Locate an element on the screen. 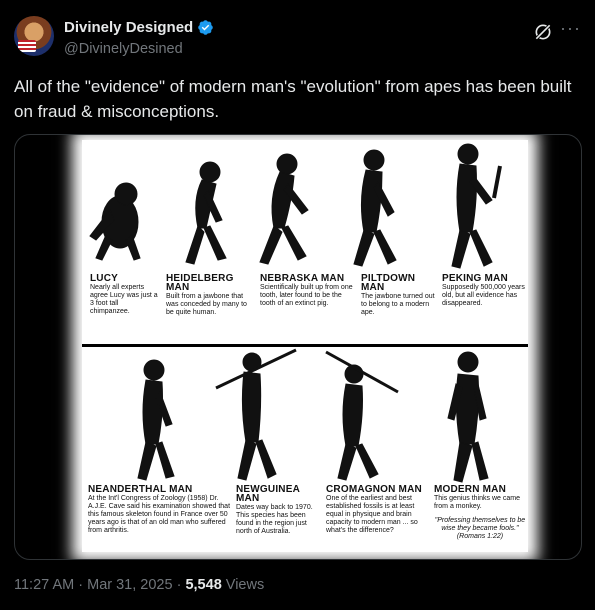 The image size is (595, 610). tweet-time: 11:27 AM is located at coordinates (44, 585).